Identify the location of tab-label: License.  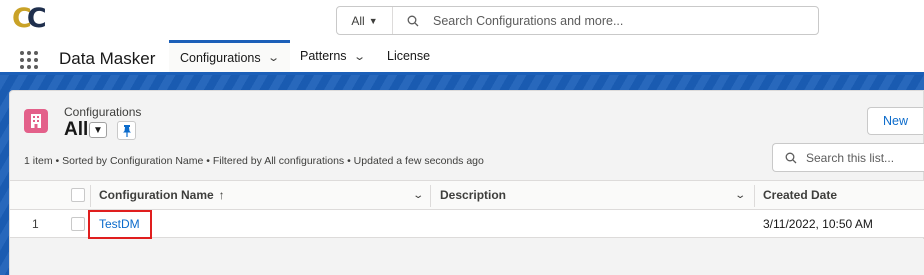
(409, 56).